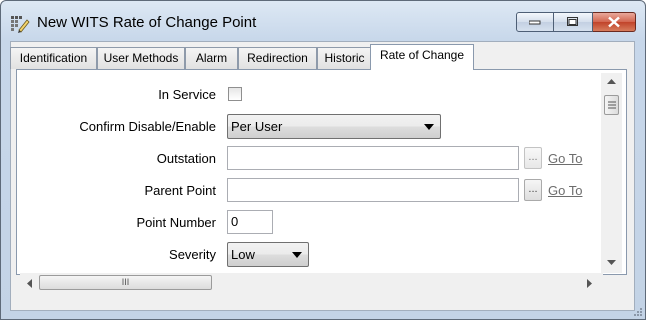 The height and width of the screenshot is (320, 646). Describe the element at coordinates (268, 254) in the screenshot. I see `severity-select: Low` at that location.